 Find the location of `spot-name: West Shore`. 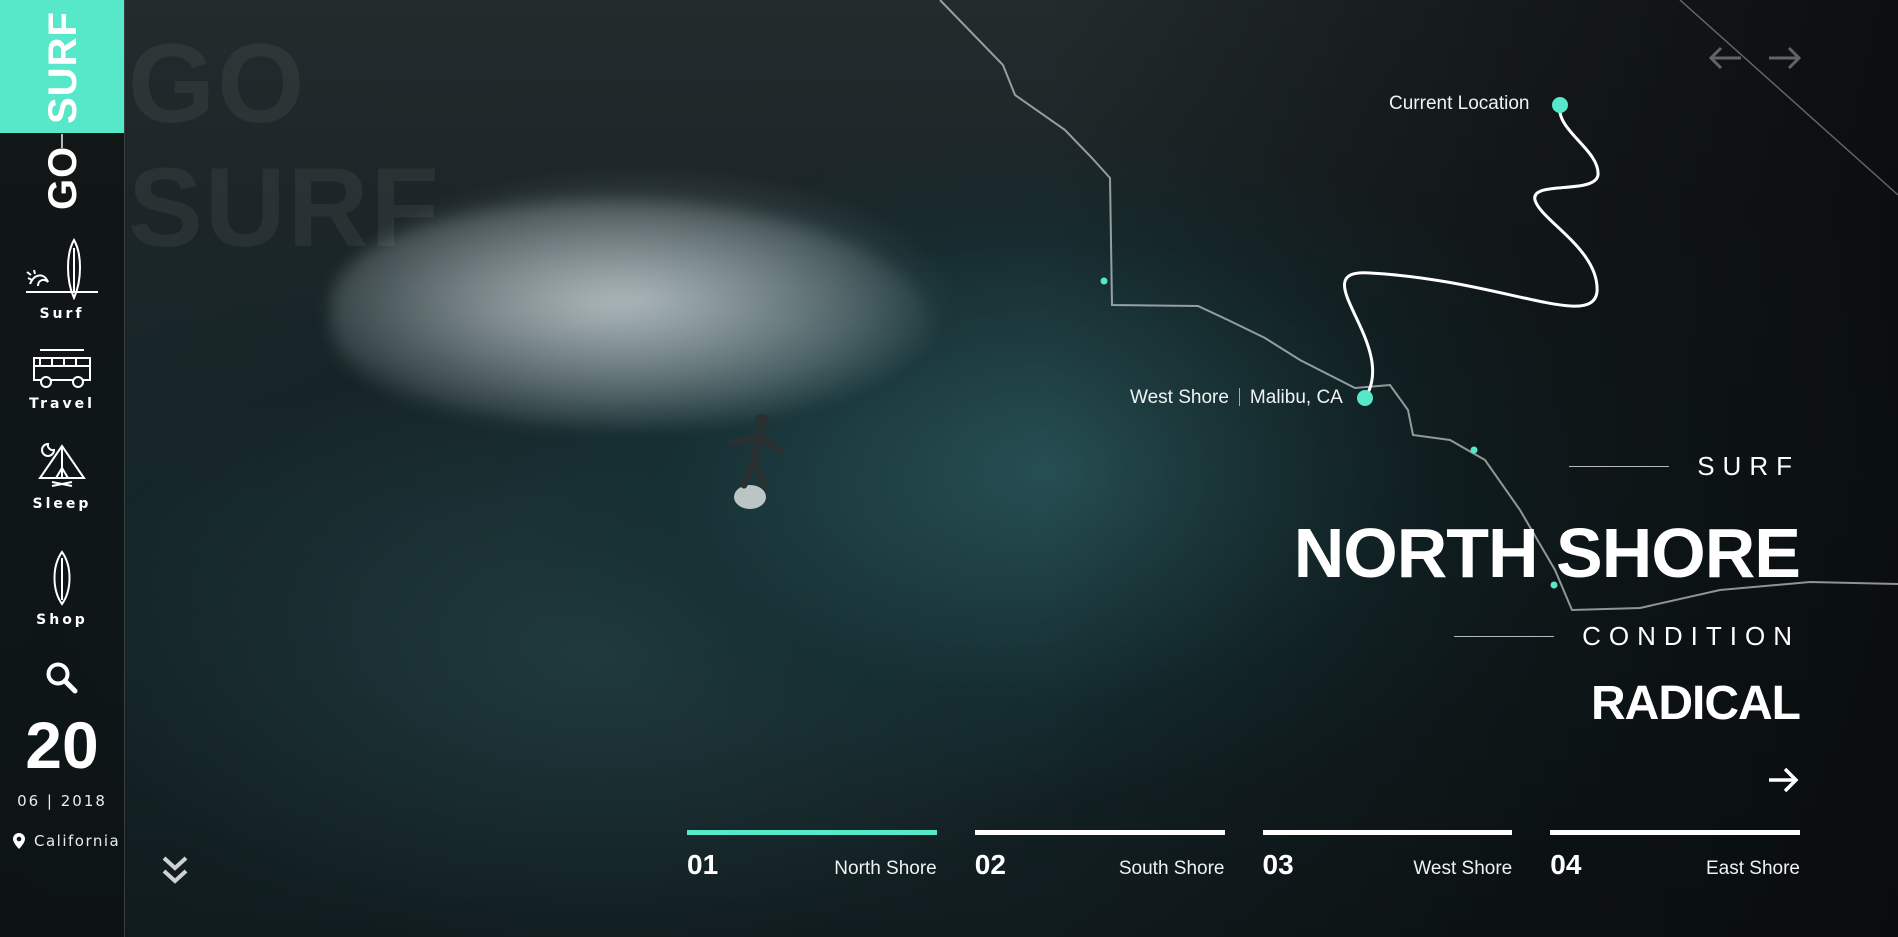

spot-name: West Shore is located at coordinates (1179, 397).